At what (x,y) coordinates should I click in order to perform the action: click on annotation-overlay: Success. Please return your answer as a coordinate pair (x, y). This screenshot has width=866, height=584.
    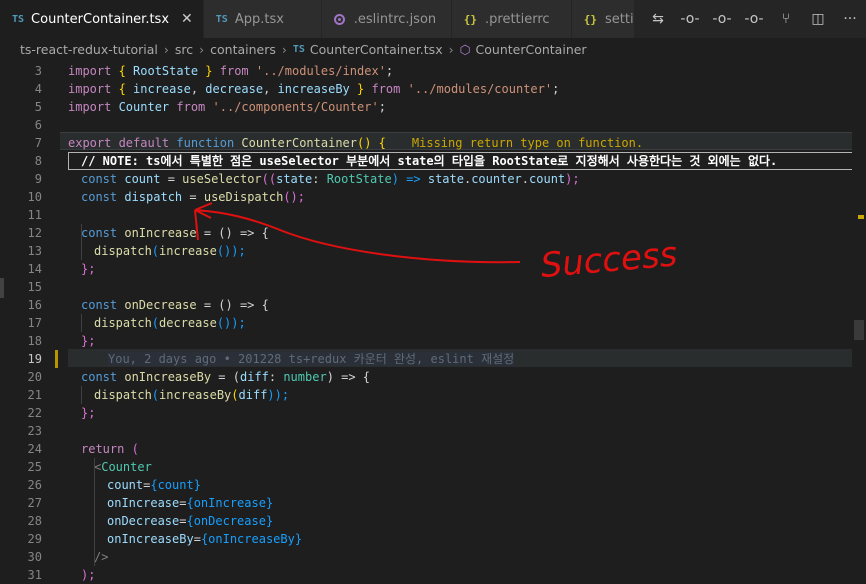
    Looking at the image, I should click on (436, 244).